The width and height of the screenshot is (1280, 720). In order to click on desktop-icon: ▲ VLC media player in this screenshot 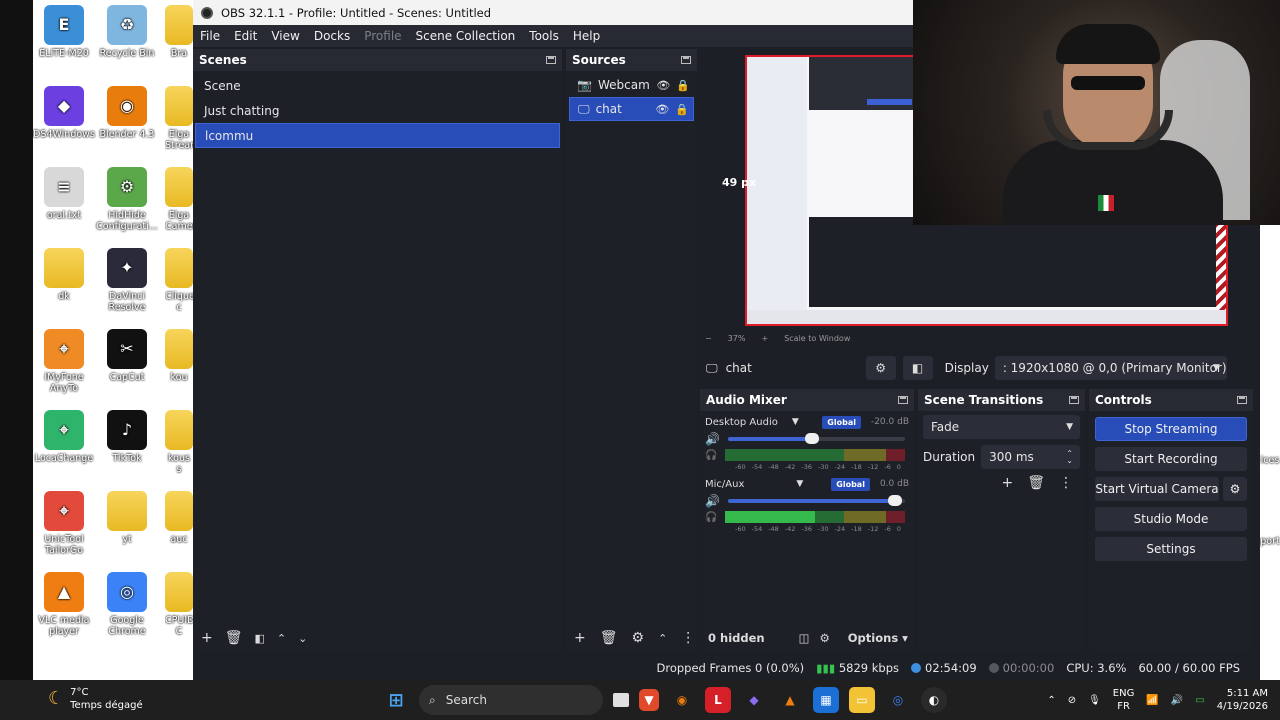, I will do `click(64, 605)`.